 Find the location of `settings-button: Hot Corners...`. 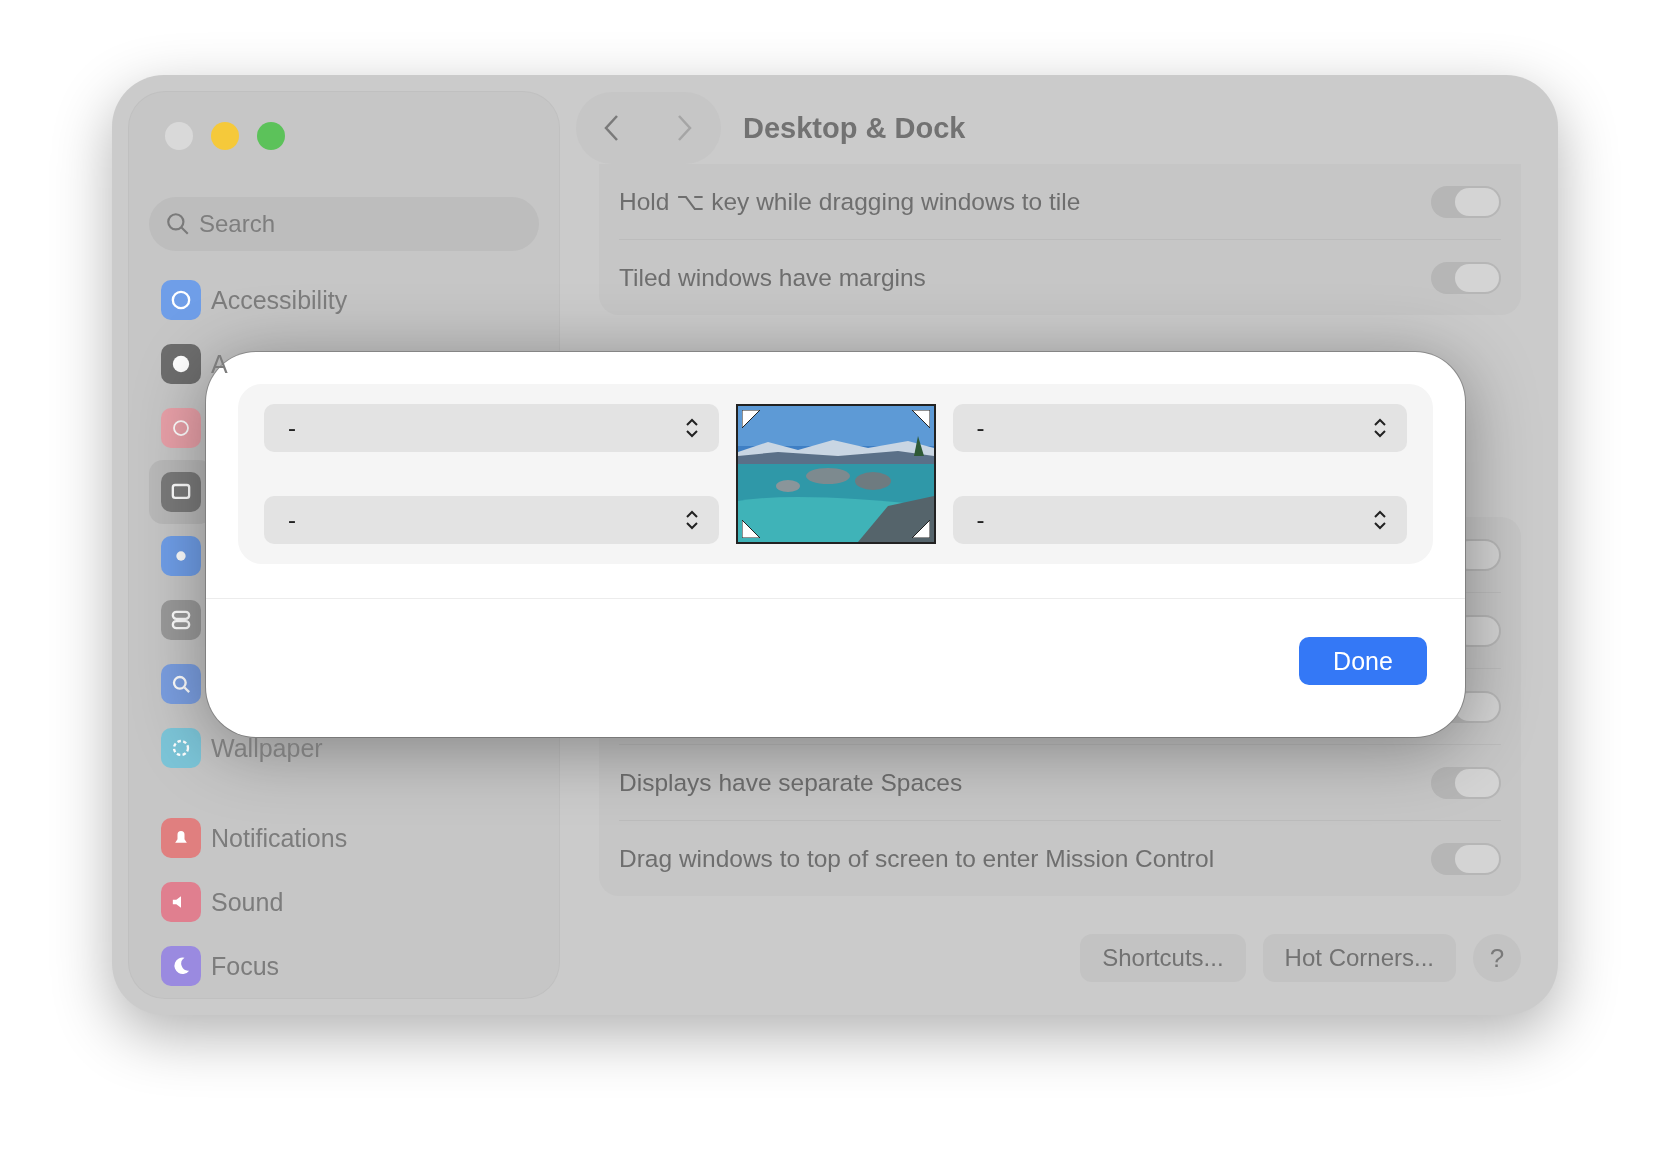

settings-button: Hot Corners... is located at coordinates (1359, 958).